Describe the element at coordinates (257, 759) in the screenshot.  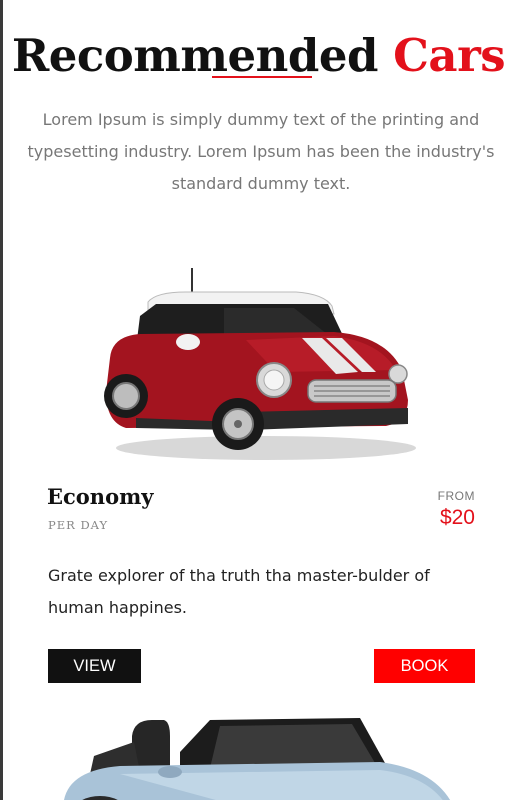
I see `blue-convertible-car-icon` at that location.